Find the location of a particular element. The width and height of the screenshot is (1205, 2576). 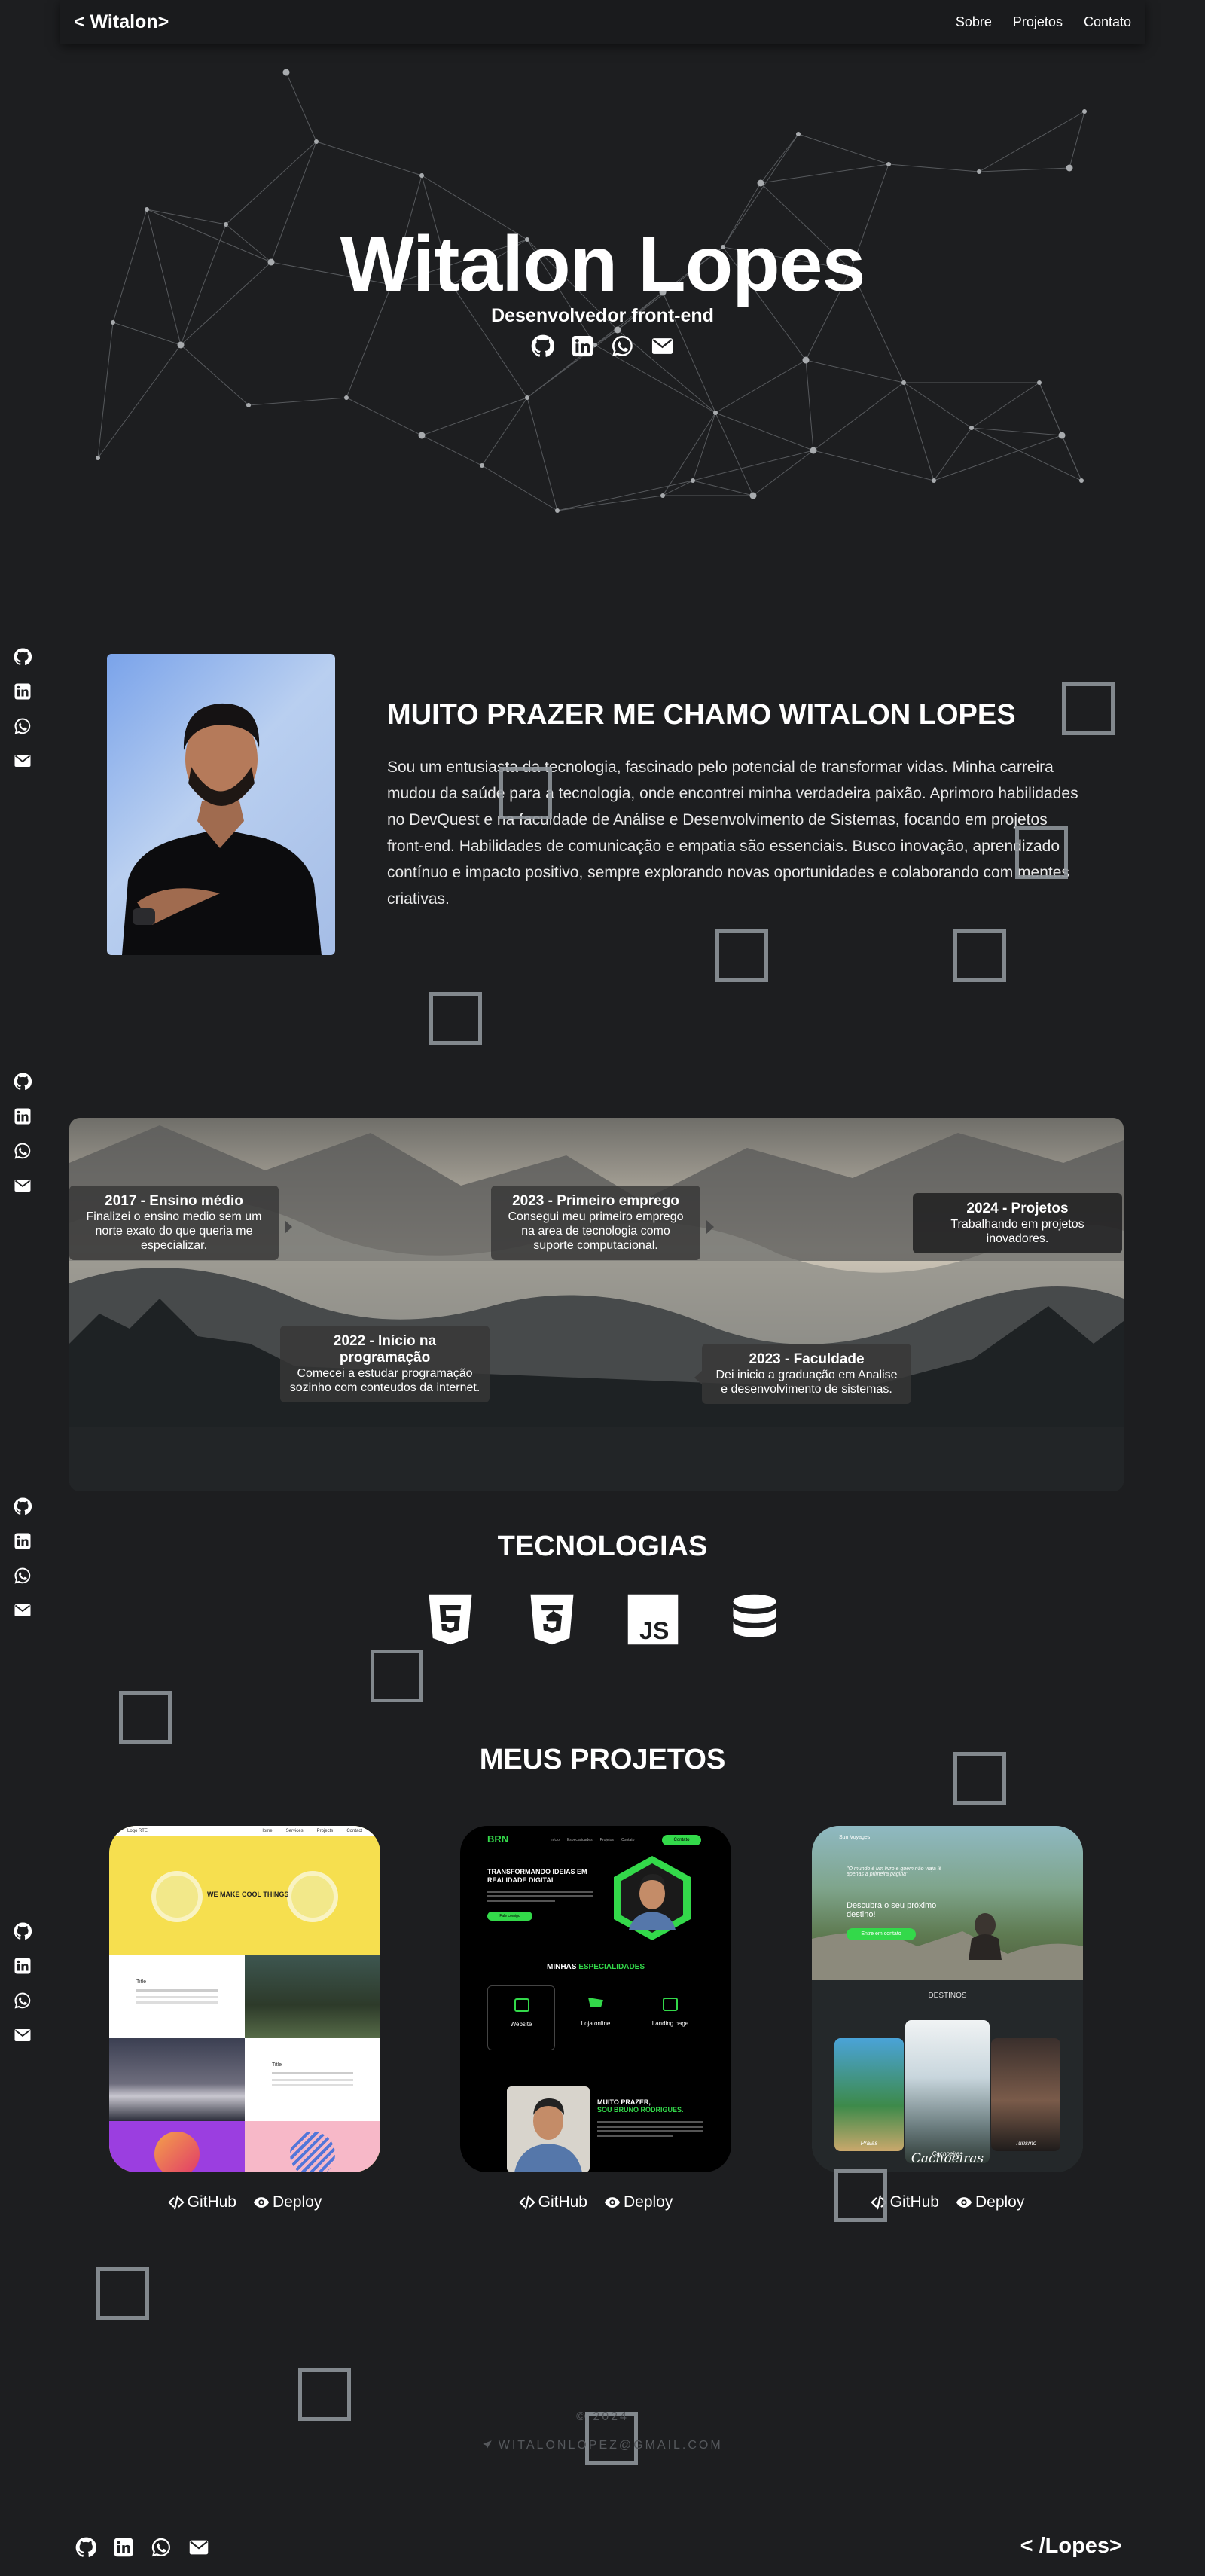

thumb-nav: Home is located at coordinates (266, 1831).